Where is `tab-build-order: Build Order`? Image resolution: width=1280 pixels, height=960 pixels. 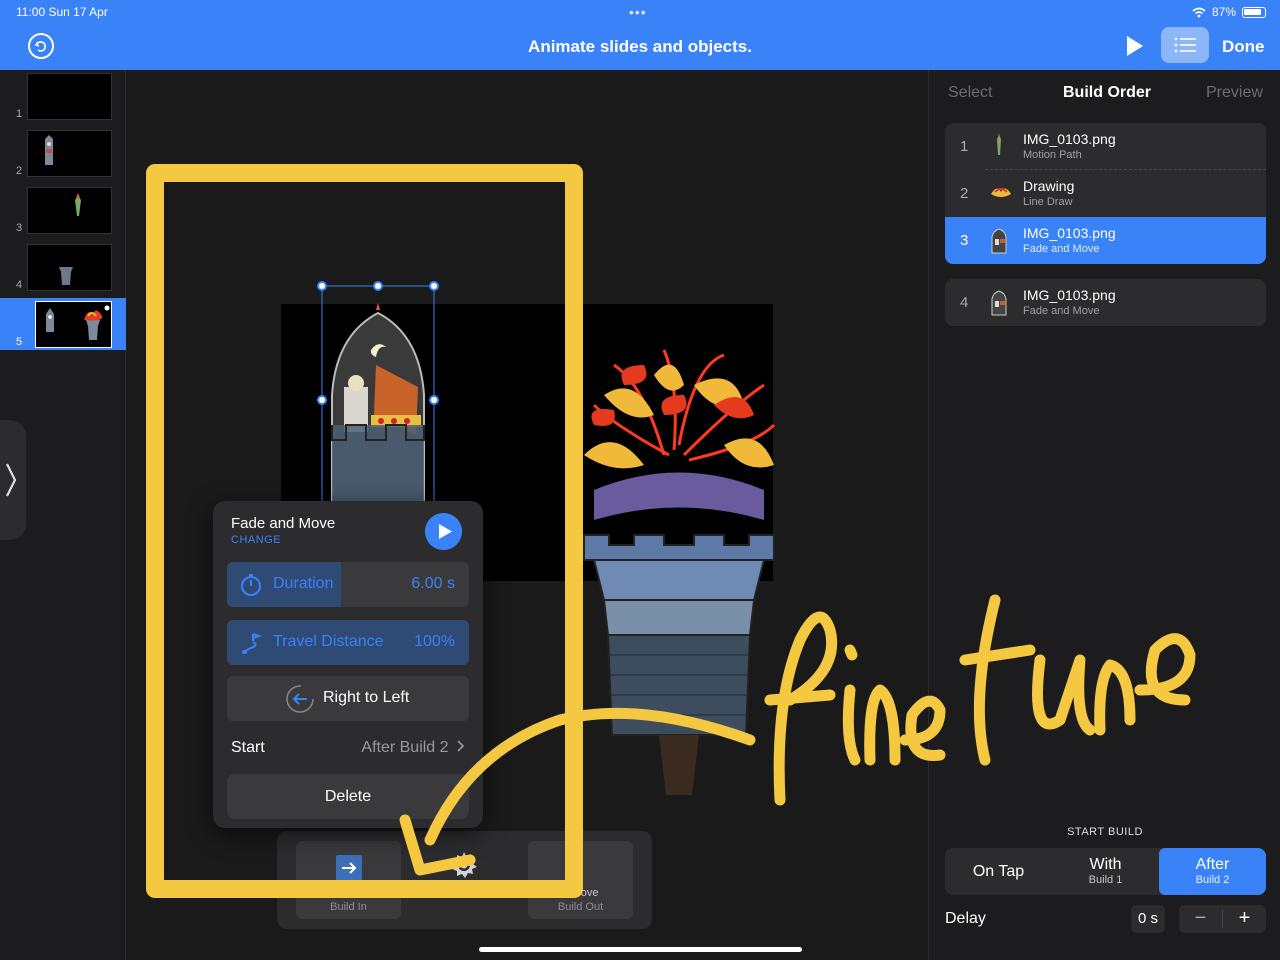
tab-build-order: Build Order is located at coordinates (1107, 93).